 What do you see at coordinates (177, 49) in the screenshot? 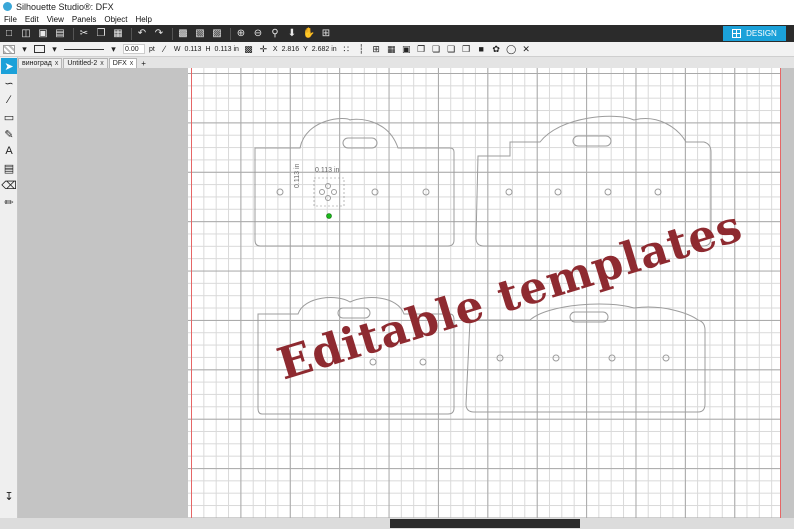
I see `width-label: W` at bounding box center [177, 49].